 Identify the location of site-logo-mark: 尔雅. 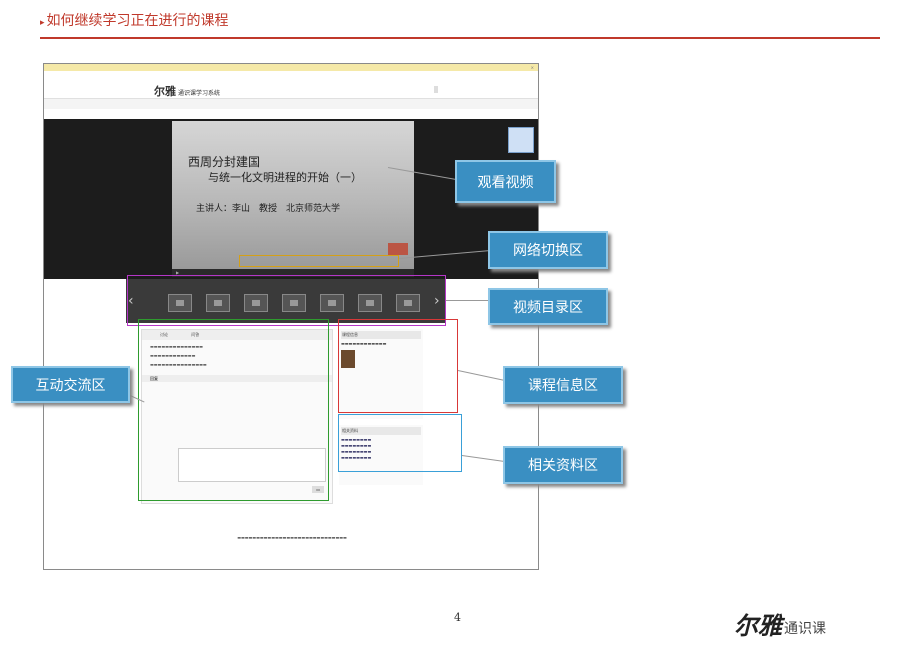
(165, 91).